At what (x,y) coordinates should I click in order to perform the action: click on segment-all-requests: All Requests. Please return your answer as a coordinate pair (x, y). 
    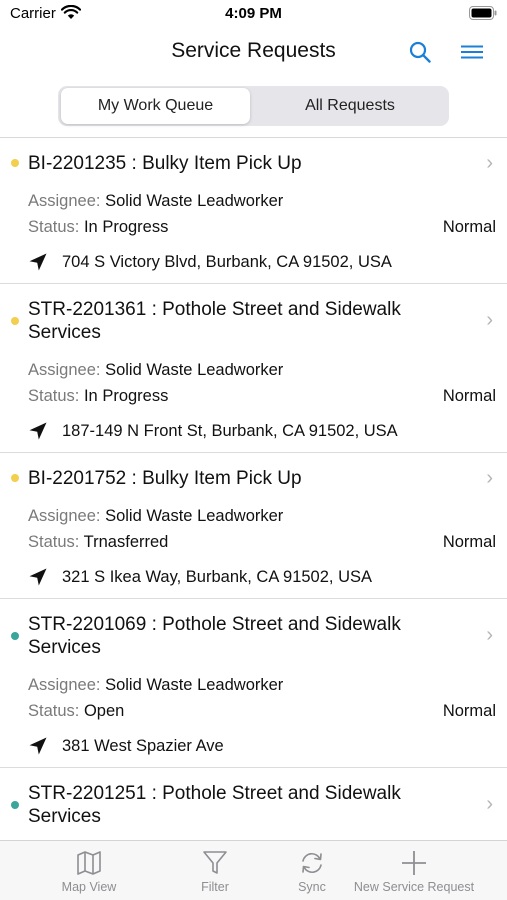
    Looking at the image, I should click on (350, 106).